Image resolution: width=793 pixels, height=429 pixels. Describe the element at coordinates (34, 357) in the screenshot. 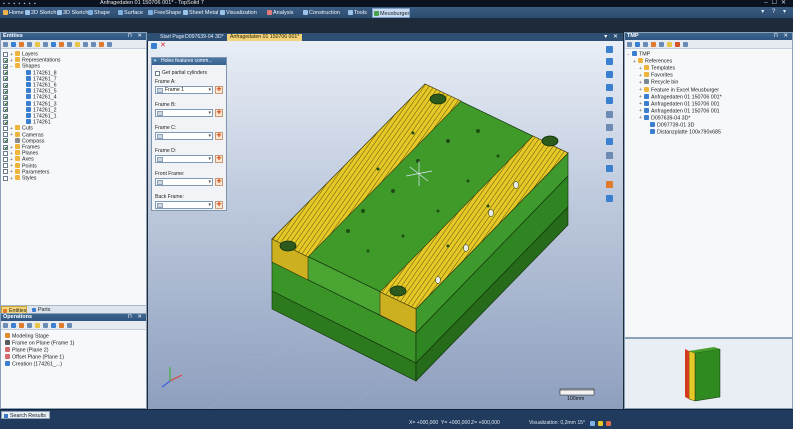

I see `operation-item: Offset Plane (Plane 1)` at that location.